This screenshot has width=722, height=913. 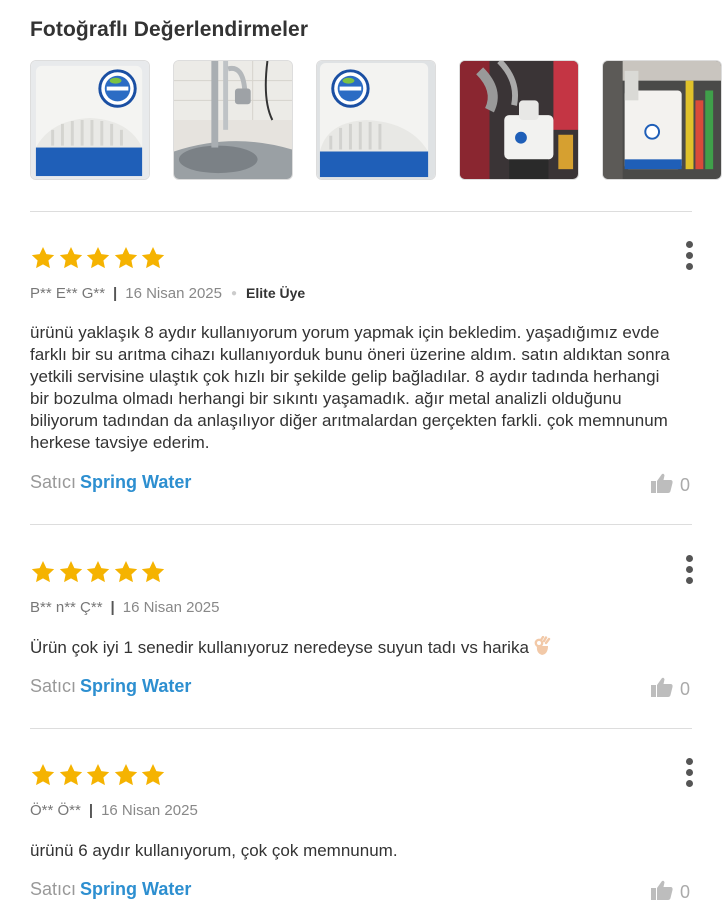 What do you see at coordinates (276, 293) in the screenshot?
I see `member-badge: Elite Üye` at bounding box center [276, 293].